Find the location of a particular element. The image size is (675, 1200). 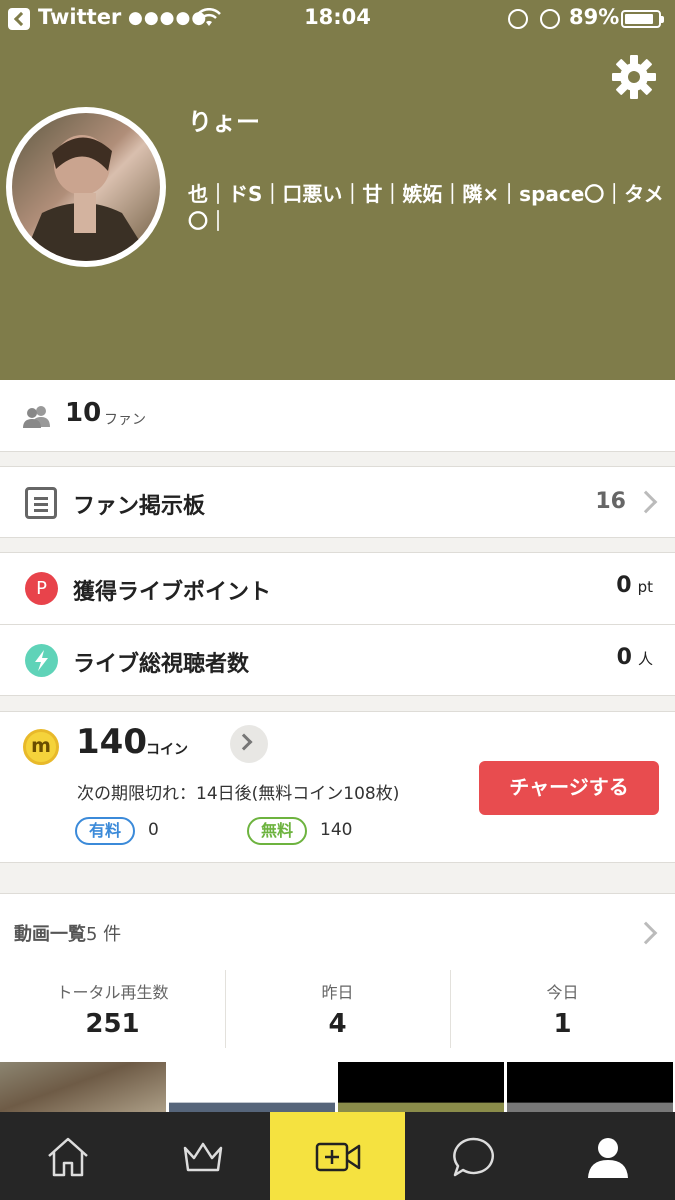

coin-icon: m is located at coordinates (41, 747).